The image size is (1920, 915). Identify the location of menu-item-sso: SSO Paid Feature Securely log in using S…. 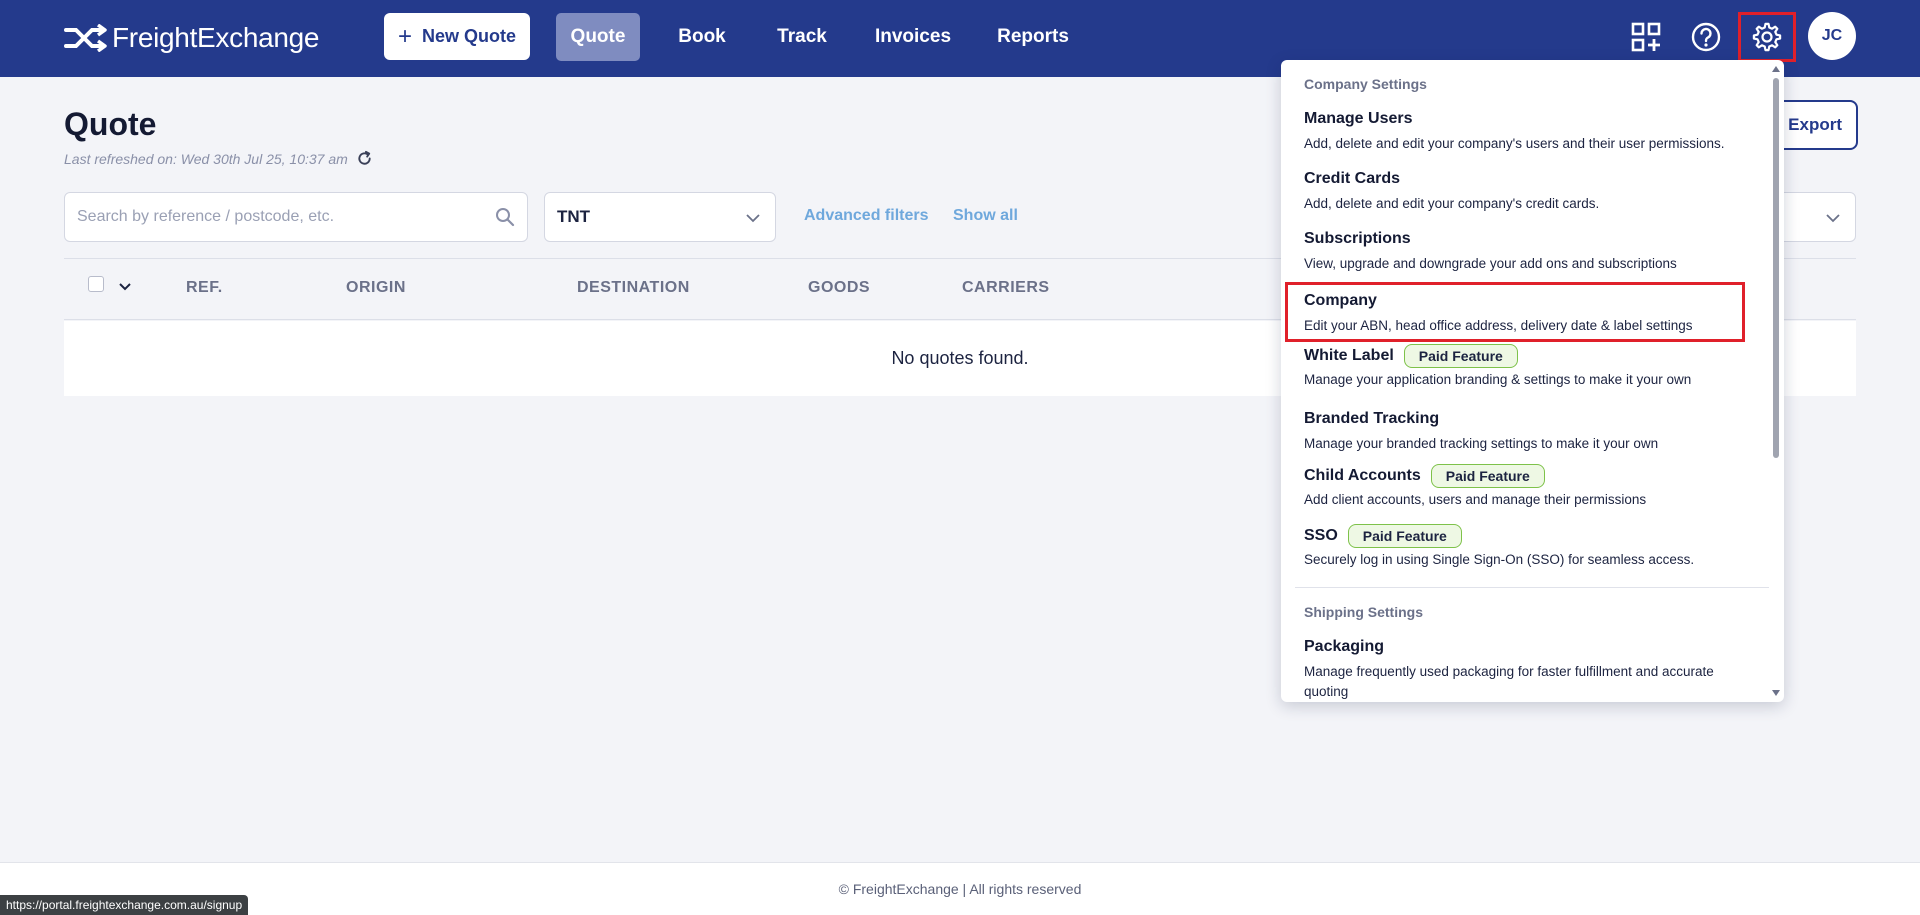
(1515, 553).